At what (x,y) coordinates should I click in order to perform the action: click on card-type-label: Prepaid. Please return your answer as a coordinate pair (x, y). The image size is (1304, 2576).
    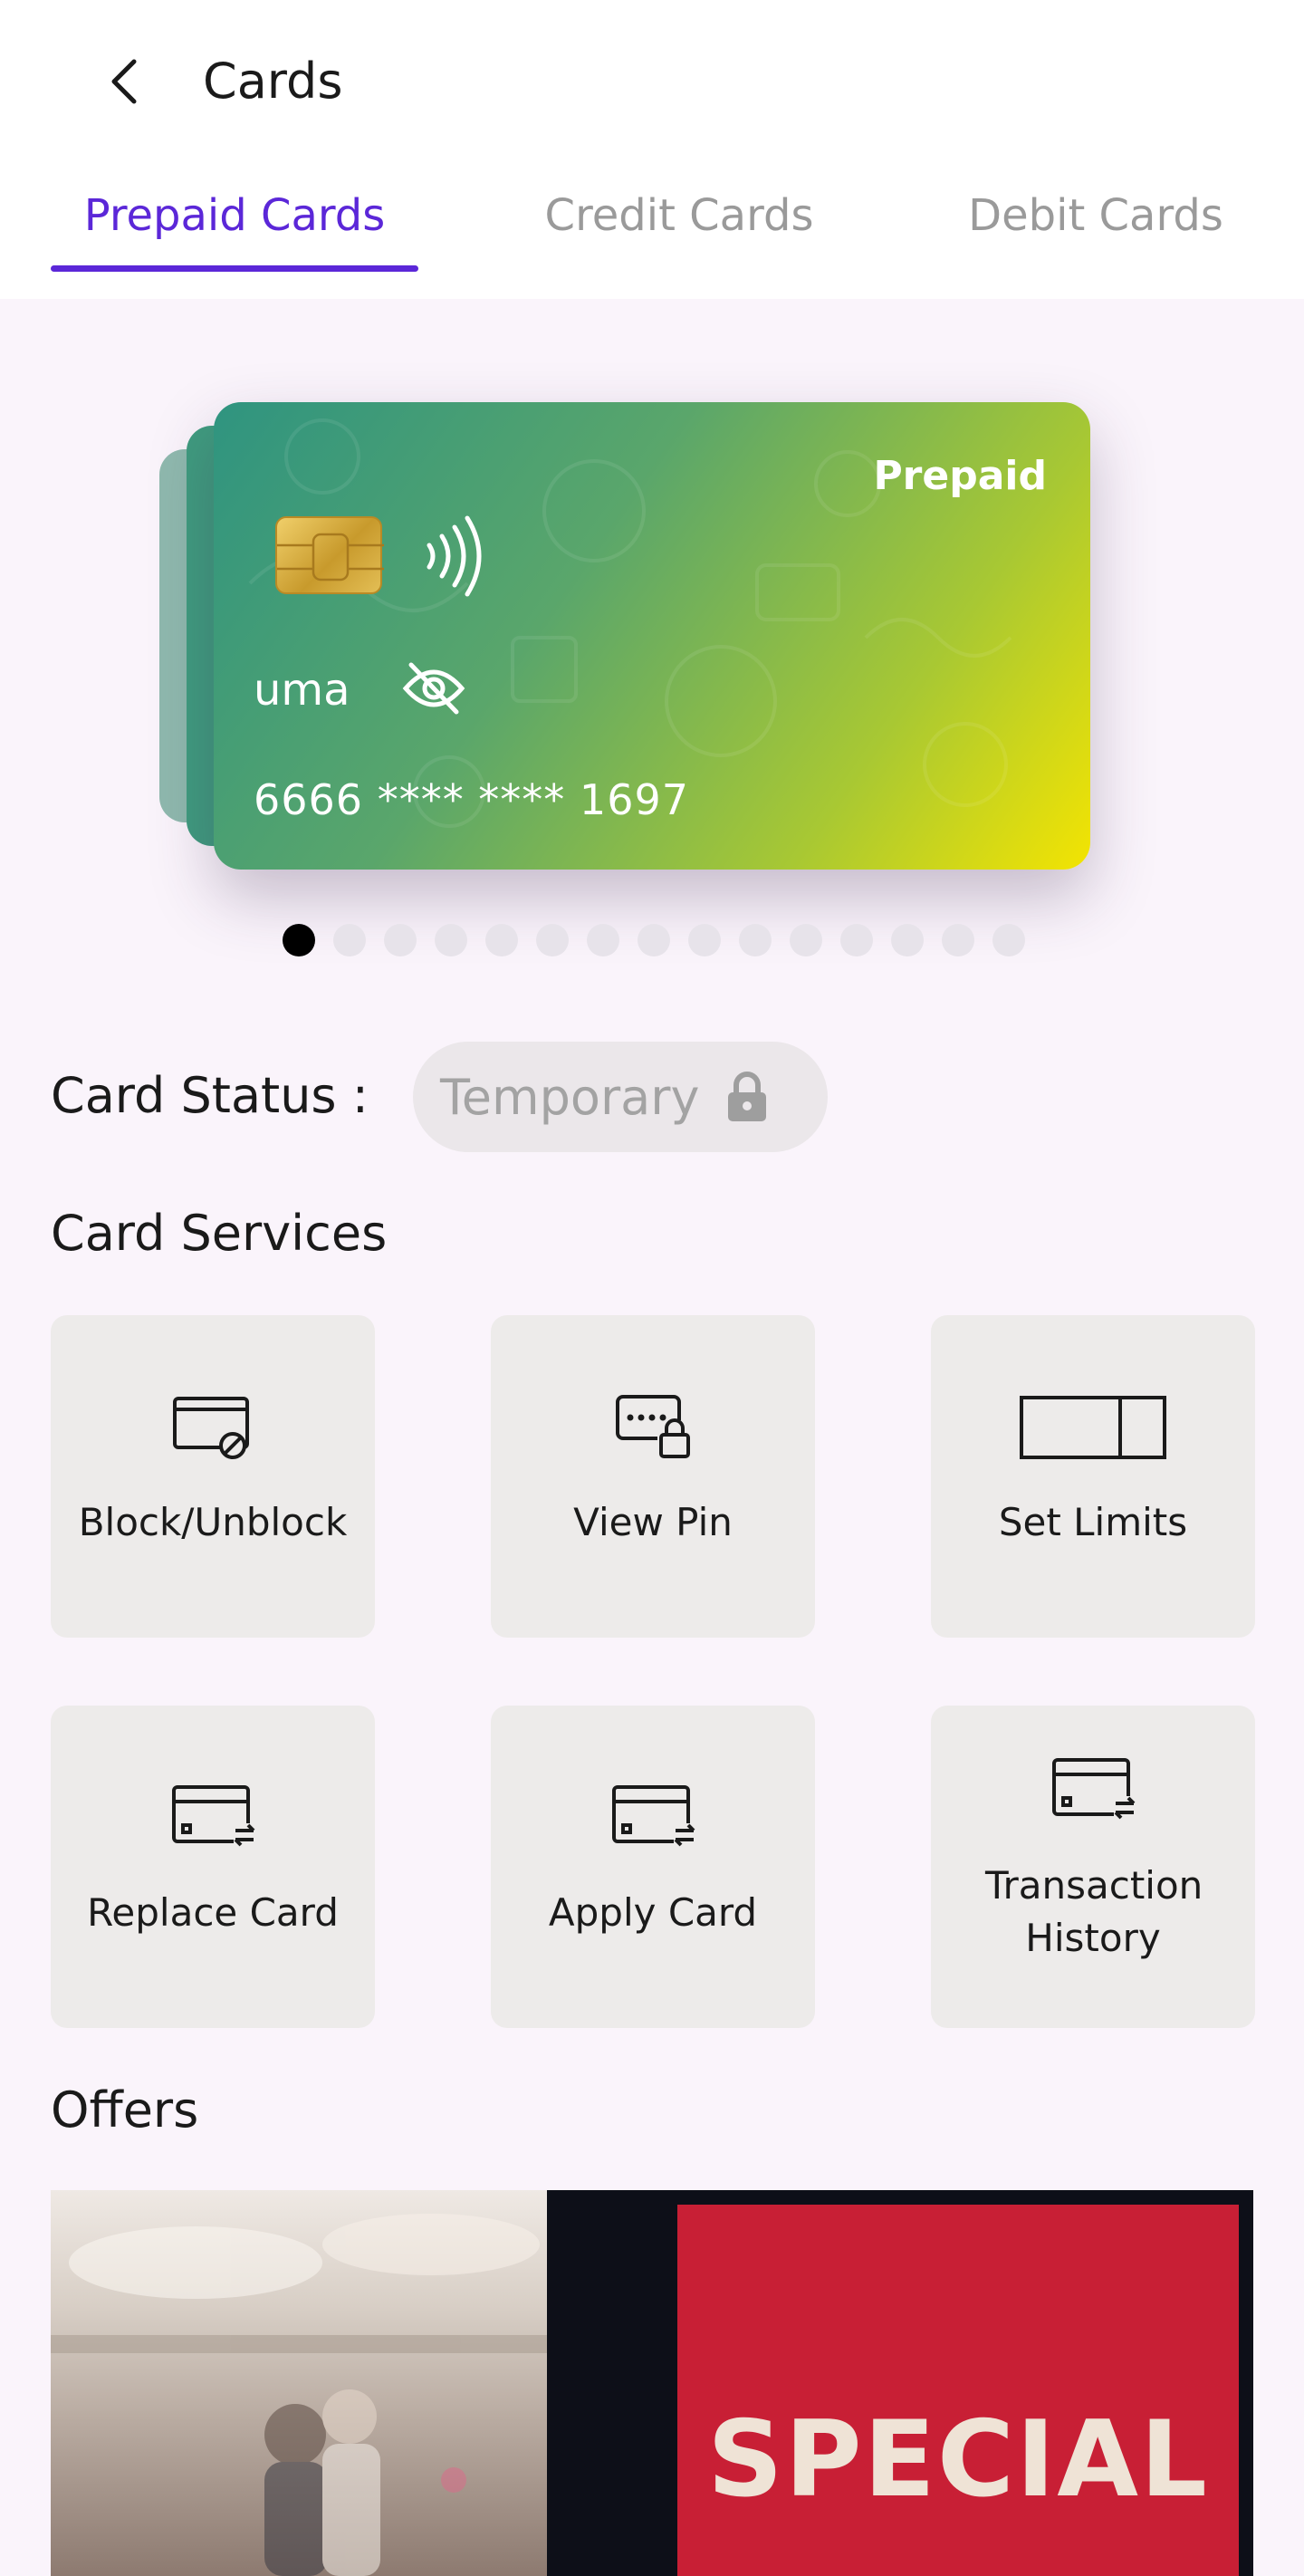
    Looking at the image, I should click on (960, 476).